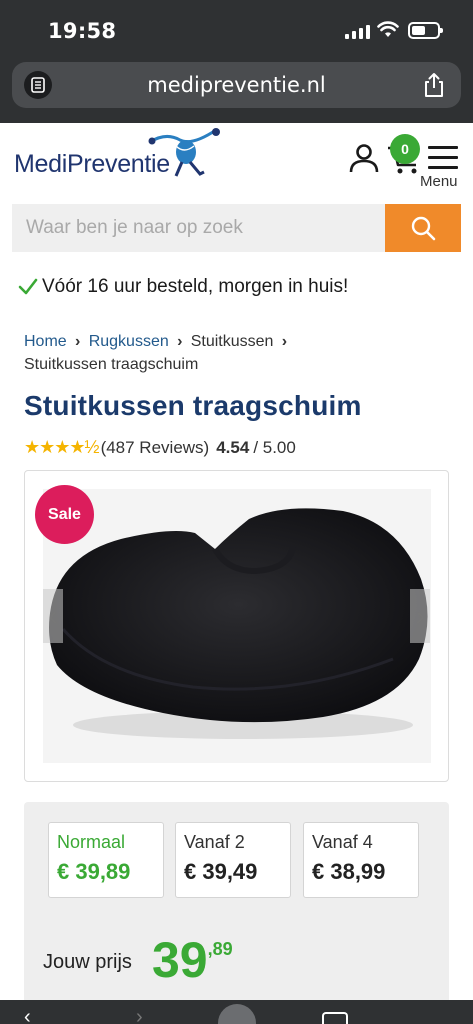 The image size is (473, 1024). I want to click on tier-price: € 39,89, so click(94, 871).